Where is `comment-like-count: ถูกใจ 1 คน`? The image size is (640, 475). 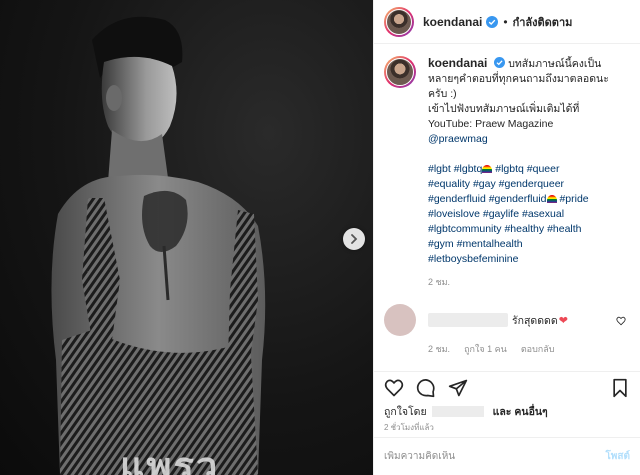 comment-like-count: ถูกใจ 1 คน is located at coordinates (485, 349).